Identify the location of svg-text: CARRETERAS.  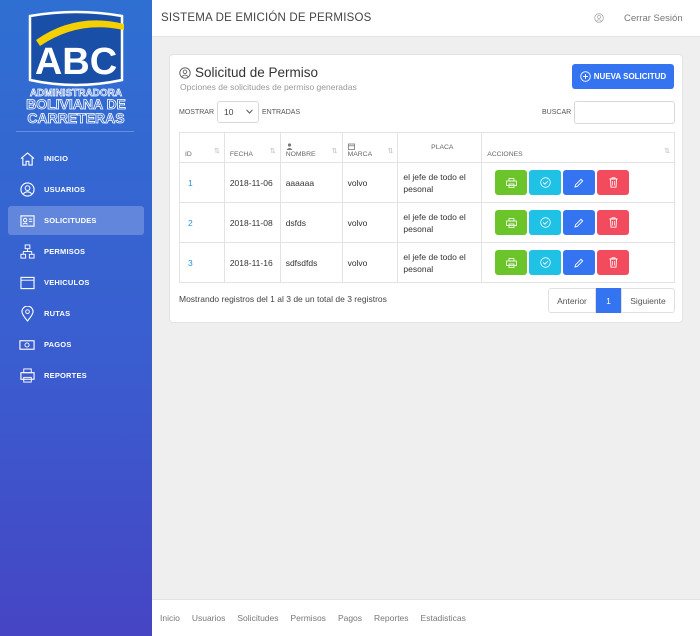
(75, 117).